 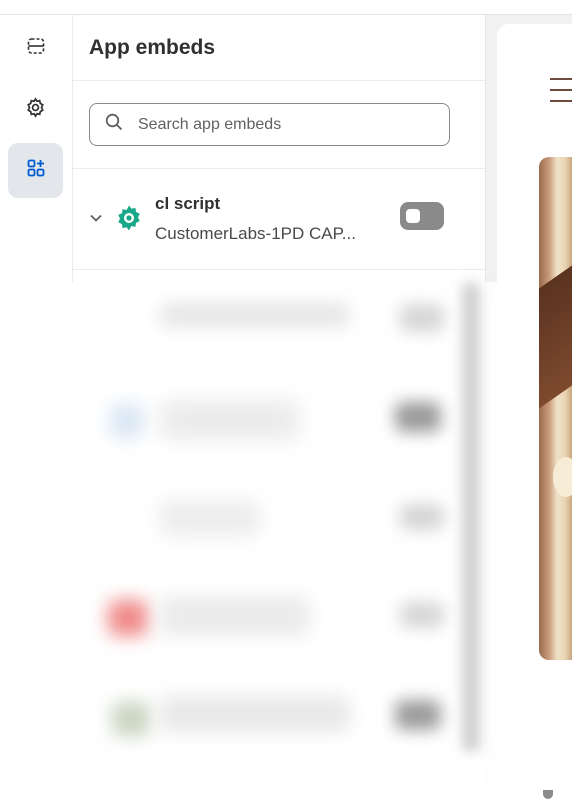 What do you see at coordinates (286, 7) in the screenshot?
I see `top-bar` at bounding box center [286, 7].